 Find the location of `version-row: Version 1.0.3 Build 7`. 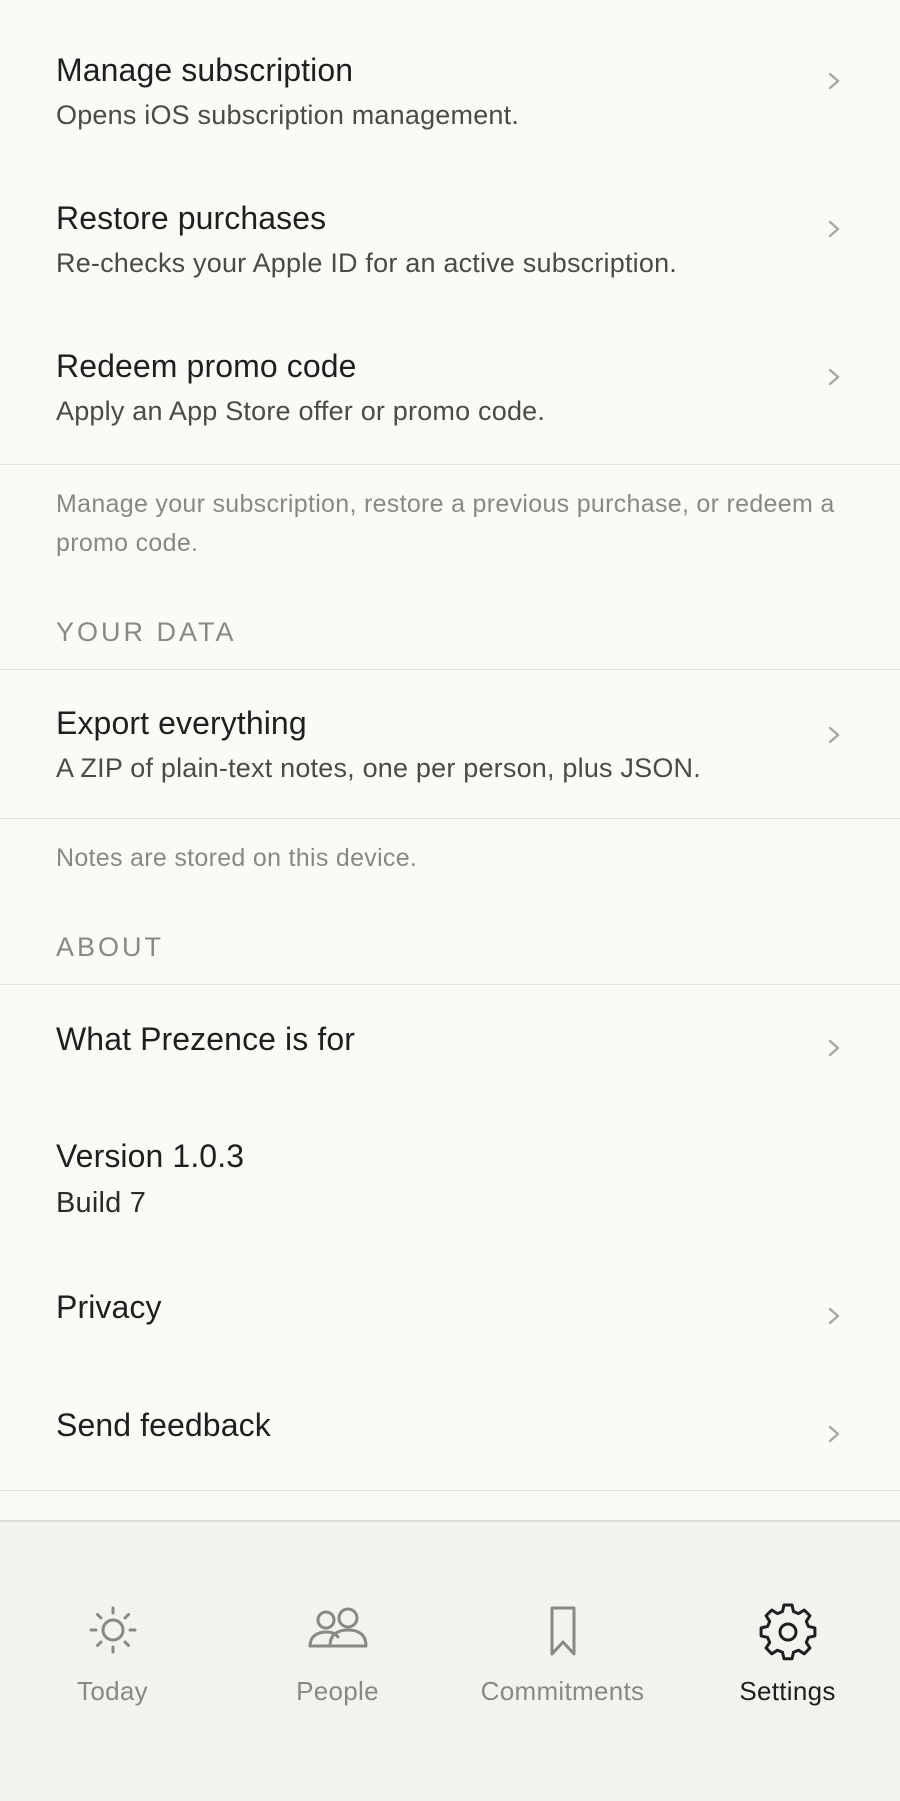

version-row: Version 1.0.3 Build 7 is located at coordinates (450, 1178).